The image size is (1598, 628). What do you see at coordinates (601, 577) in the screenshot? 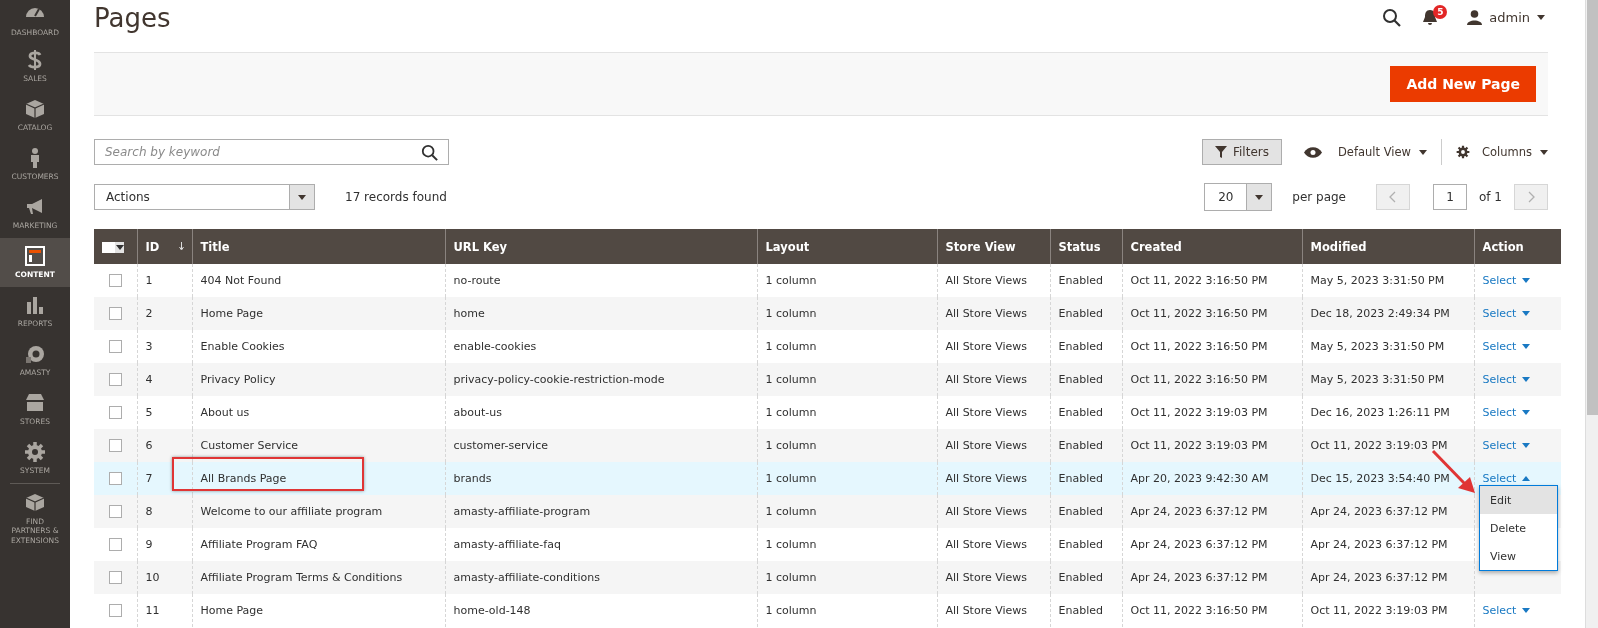
I see `url-key-cell: amasty-affiliate-conditions` at bounding box center [601, 577].